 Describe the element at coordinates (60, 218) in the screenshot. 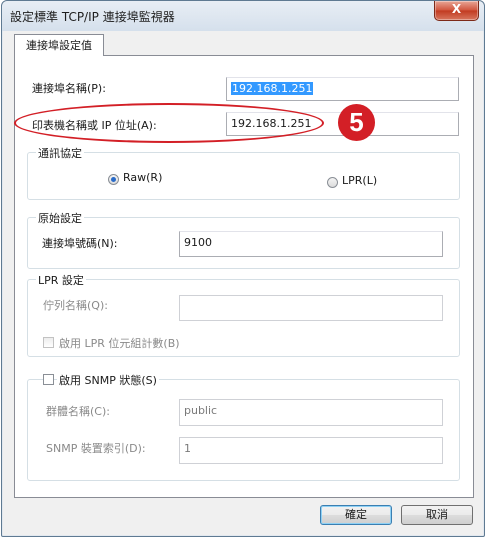

I see `raw-settings-group-title: 原始設定` at that location.